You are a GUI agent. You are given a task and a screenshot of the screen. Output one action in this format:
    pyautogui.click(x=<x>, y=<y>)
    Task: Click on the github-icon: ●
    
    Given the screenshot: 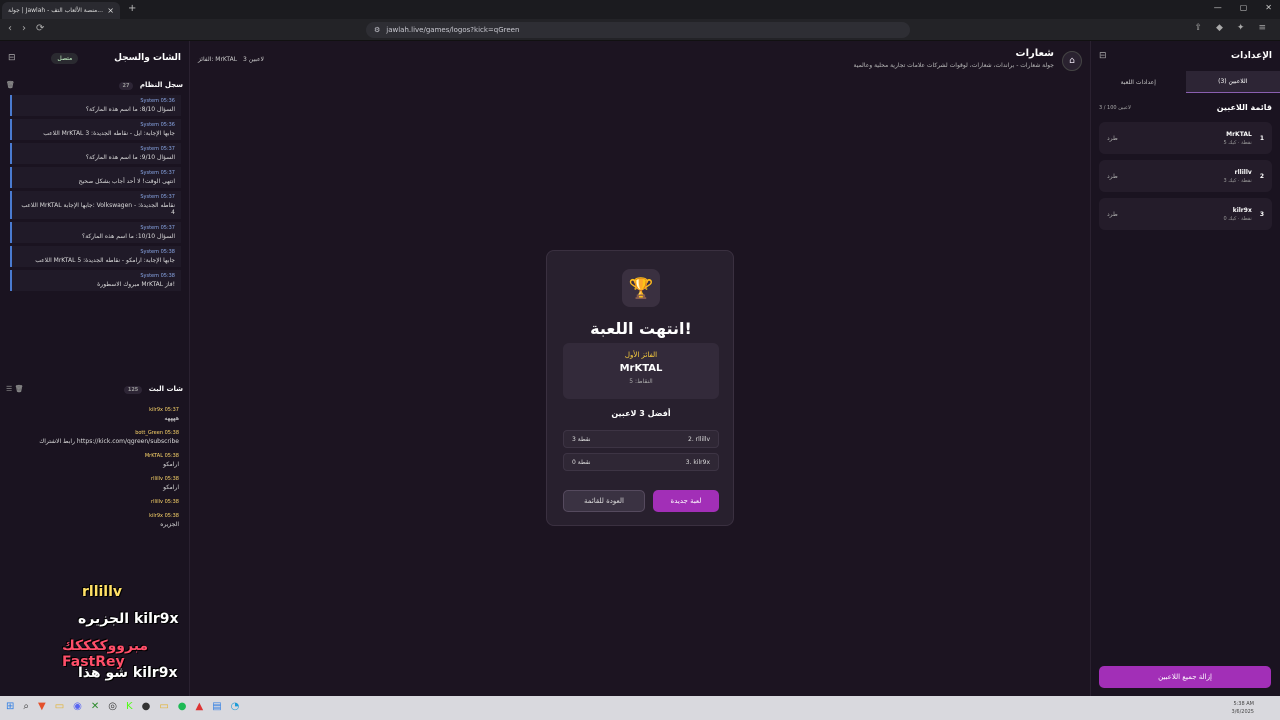 What is the action you would take?
    pyautogui.click(x=146, y=706)
    